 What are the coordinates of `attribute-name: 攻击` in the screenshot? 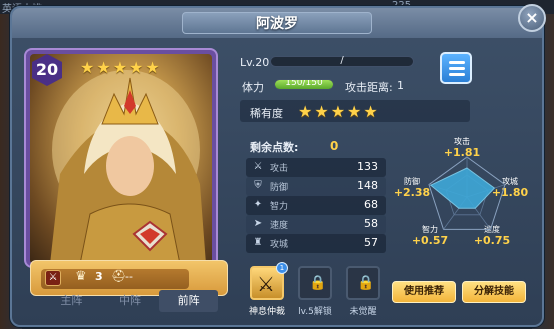 It's located at (279, 169).